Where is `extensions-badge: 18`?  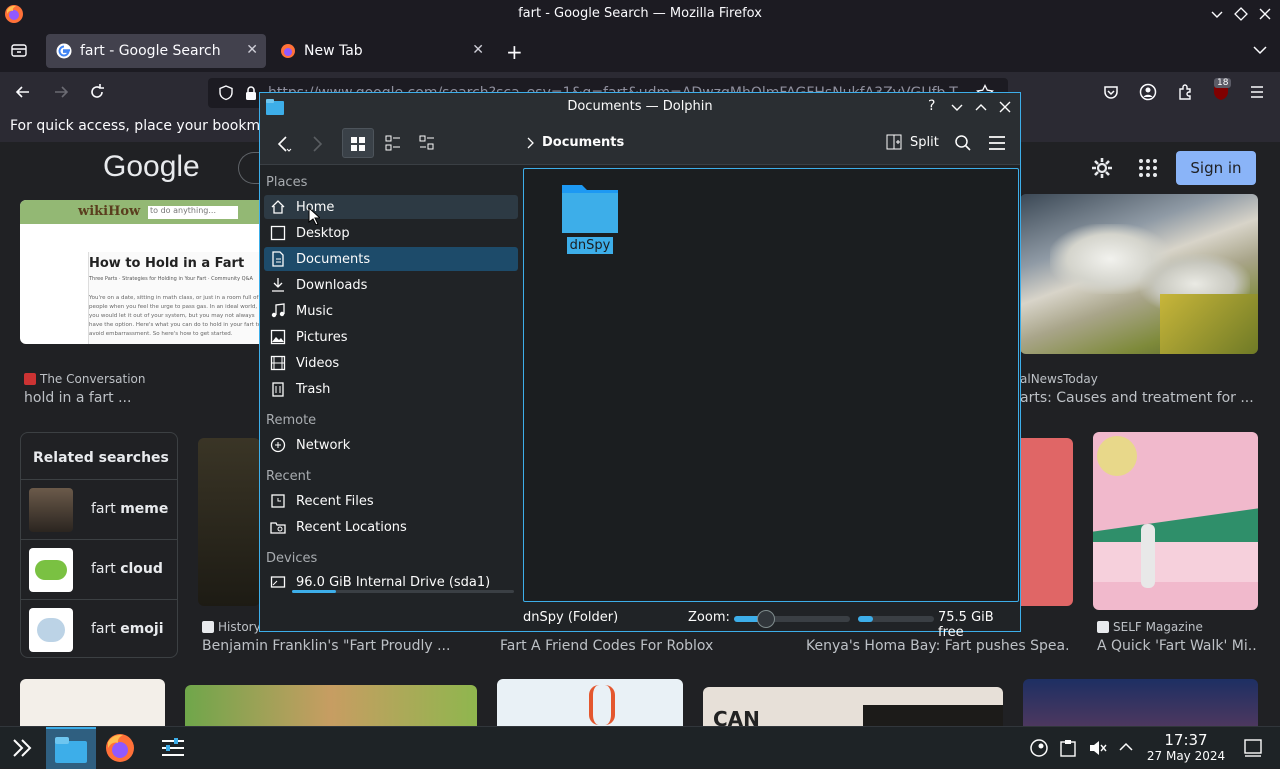 extensions-badge: 18 is located at coordinates (1223, 83).